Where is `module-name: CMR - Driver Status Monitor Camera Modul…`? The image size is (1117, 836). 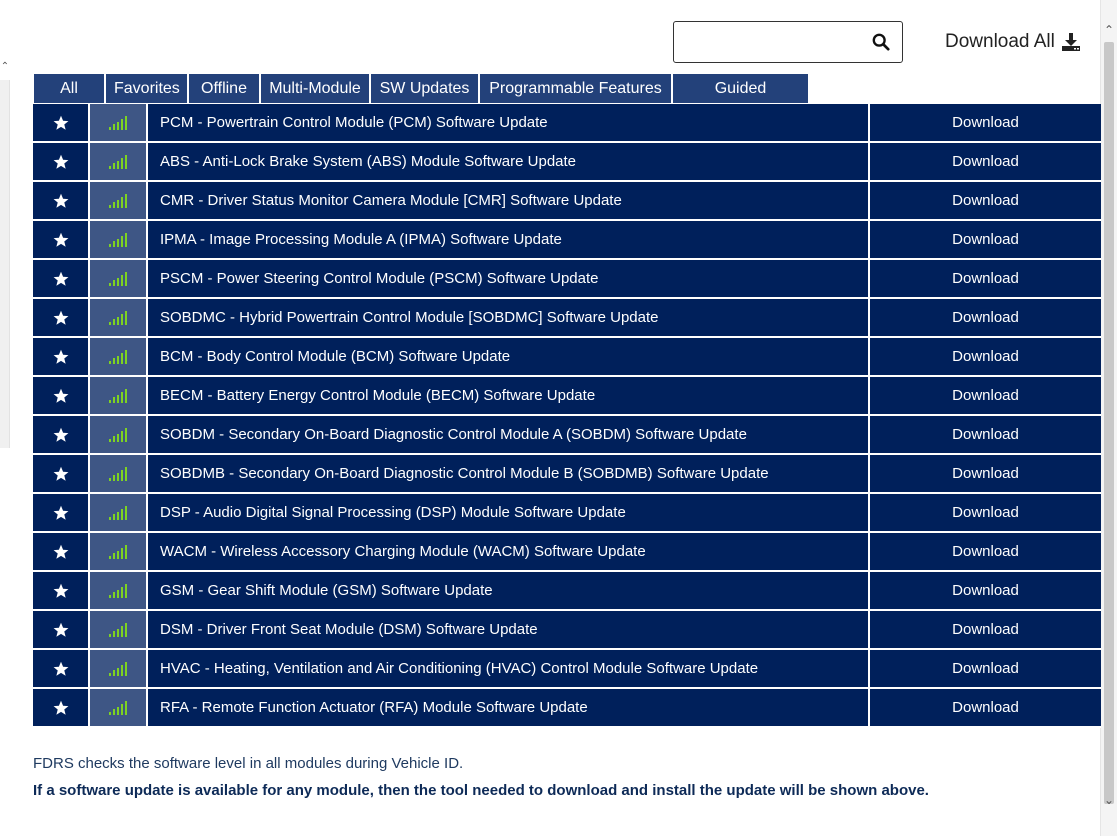 module-name: CMR - Driver Status Monitor Camera Modul… is located at coordinates (509, 200).